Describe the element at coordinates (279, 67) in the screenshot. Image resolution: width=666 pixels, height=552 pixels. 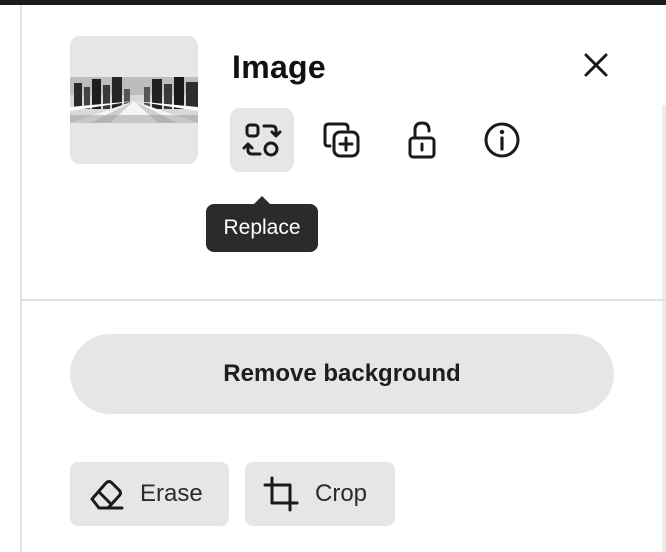
I see `panel-title: Image` at that location.